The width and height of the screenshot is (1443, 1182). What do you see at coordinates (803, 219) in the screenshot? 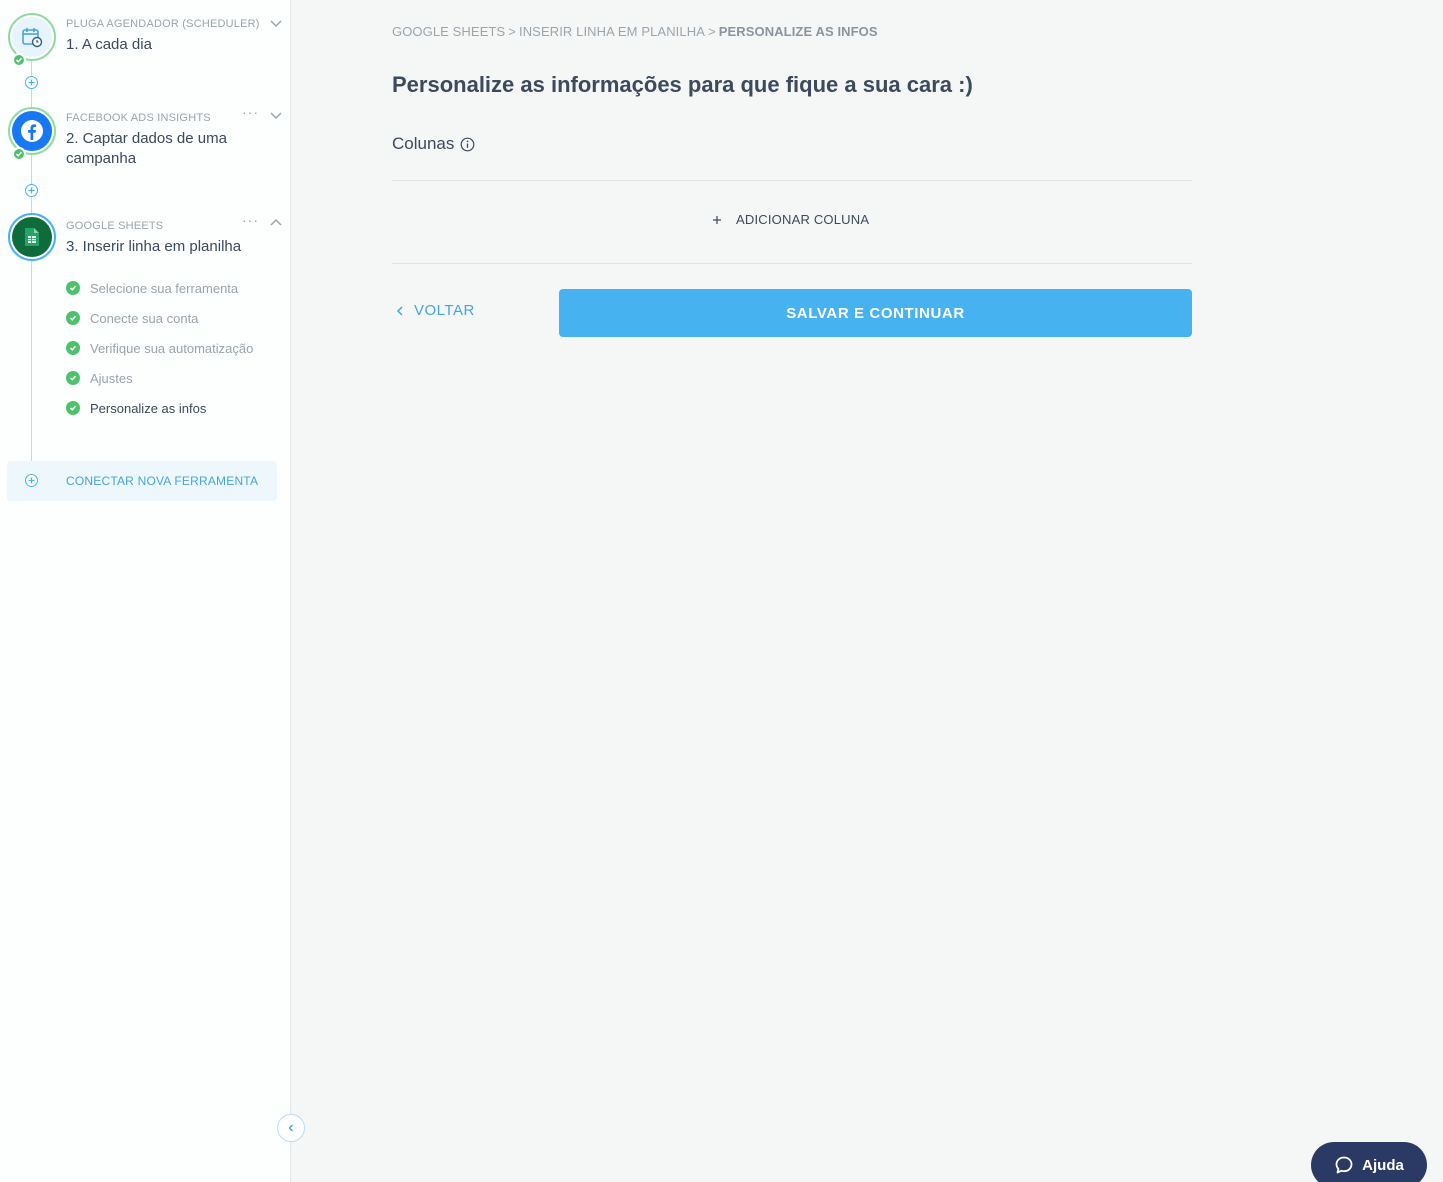
I see `add-column-label: ADICIONAR COLUNA` at bounding box center [803, 219].